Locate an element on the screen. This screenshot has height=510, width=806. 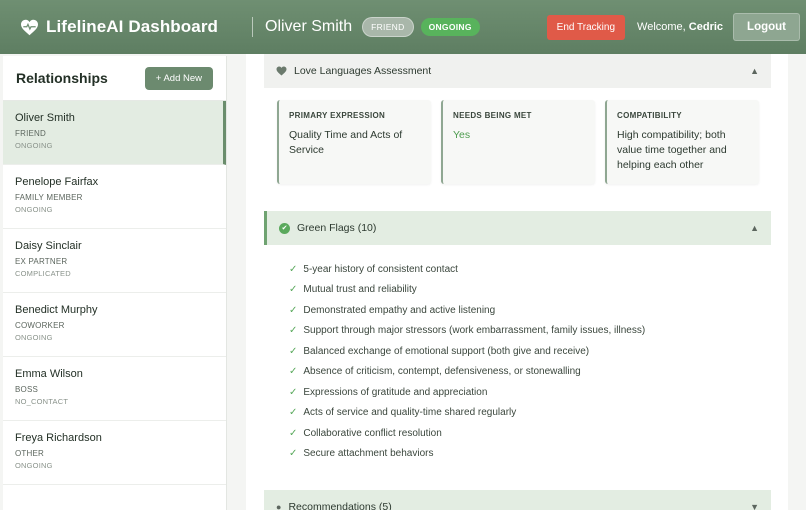
brand: LifelineAI Dashboard is located at coordinates (136, 27).